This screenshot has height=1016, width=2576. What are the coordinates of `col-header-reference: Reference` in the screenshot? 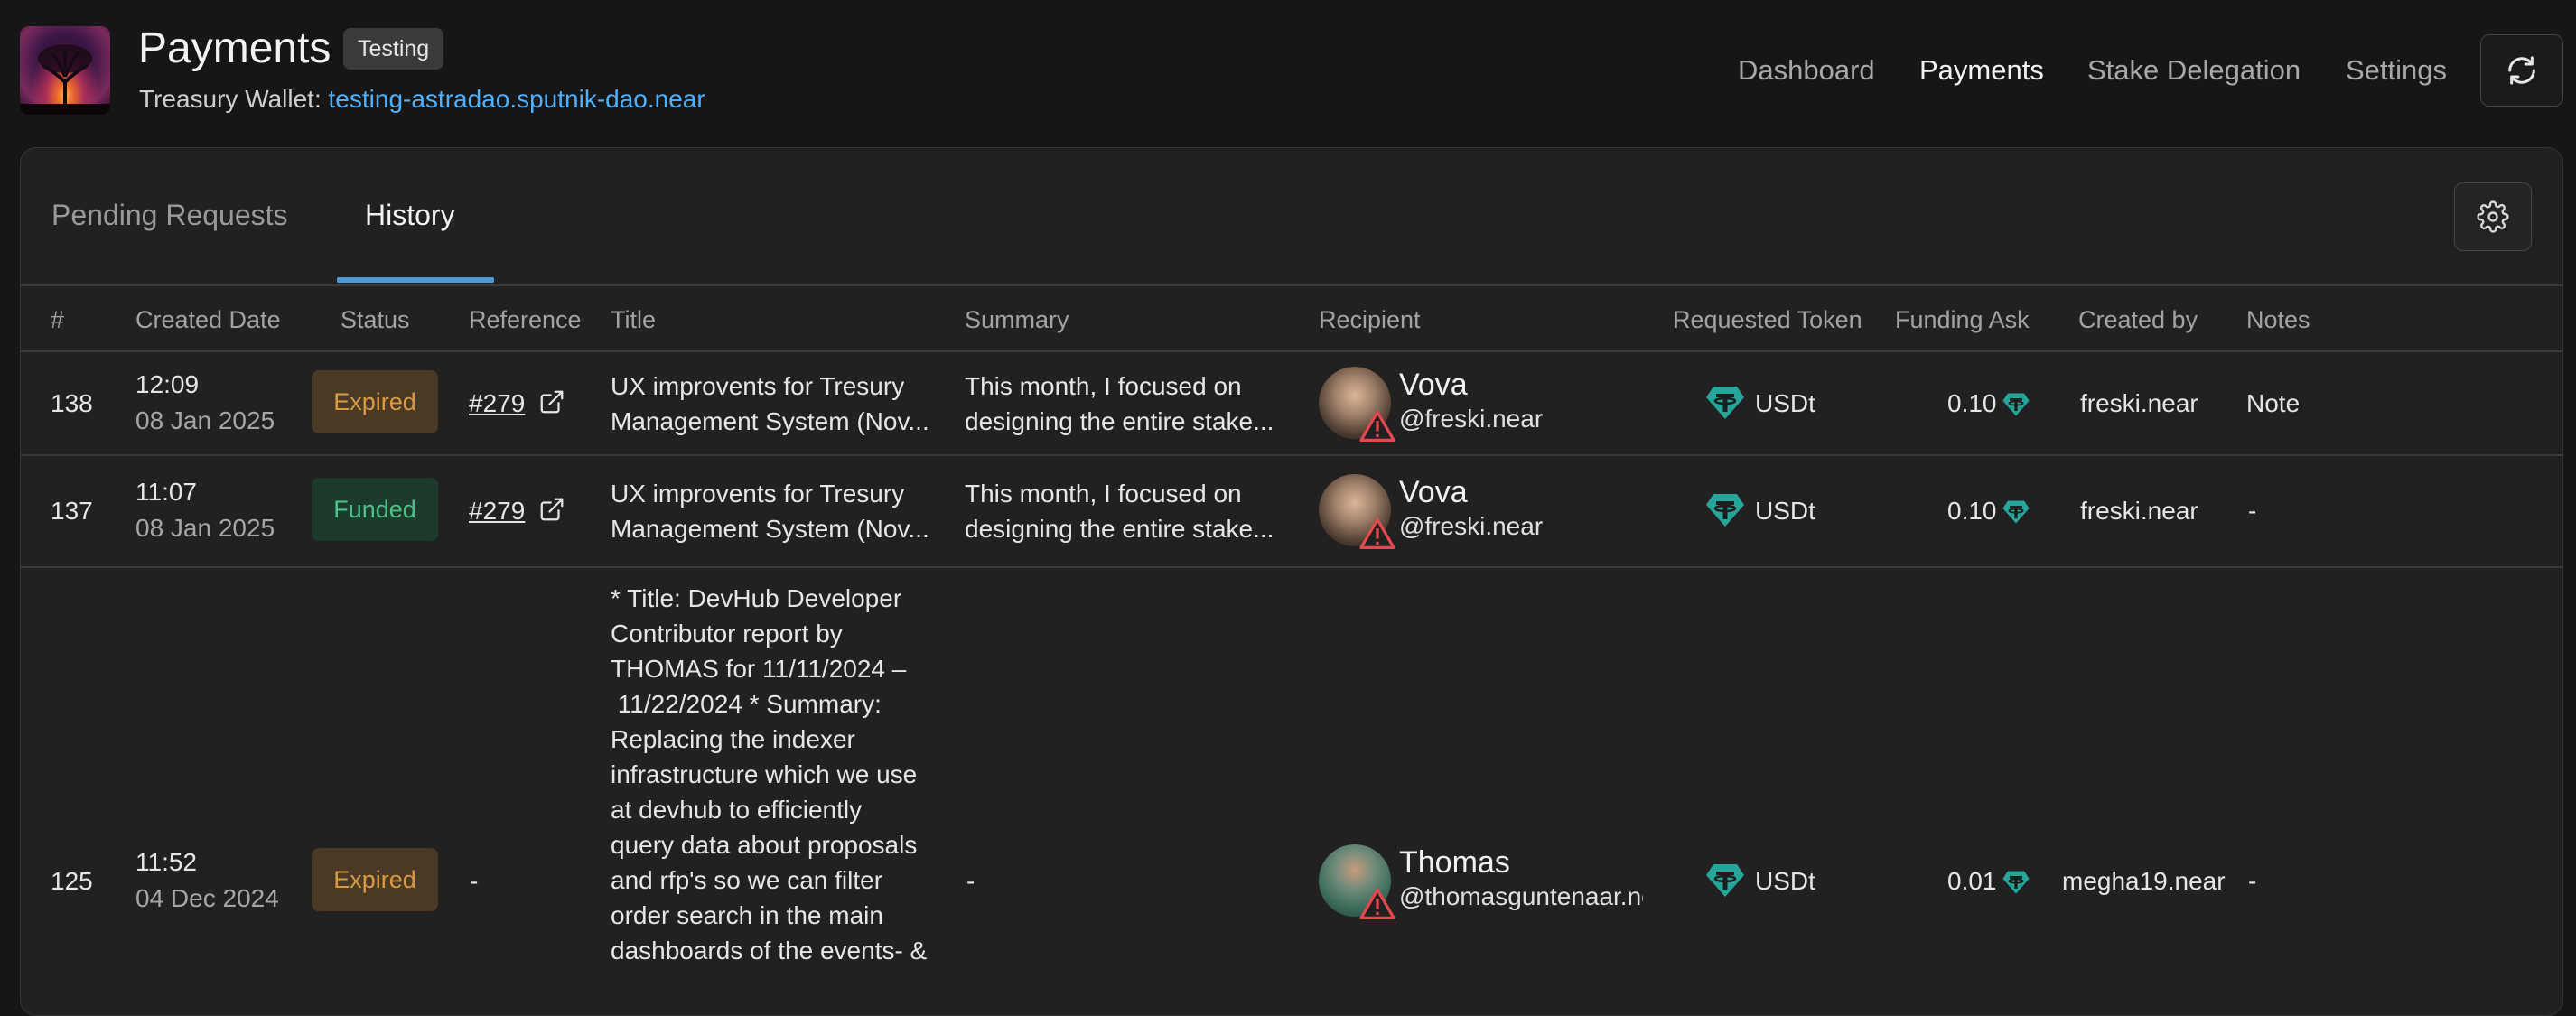 It's located at (525, 319).